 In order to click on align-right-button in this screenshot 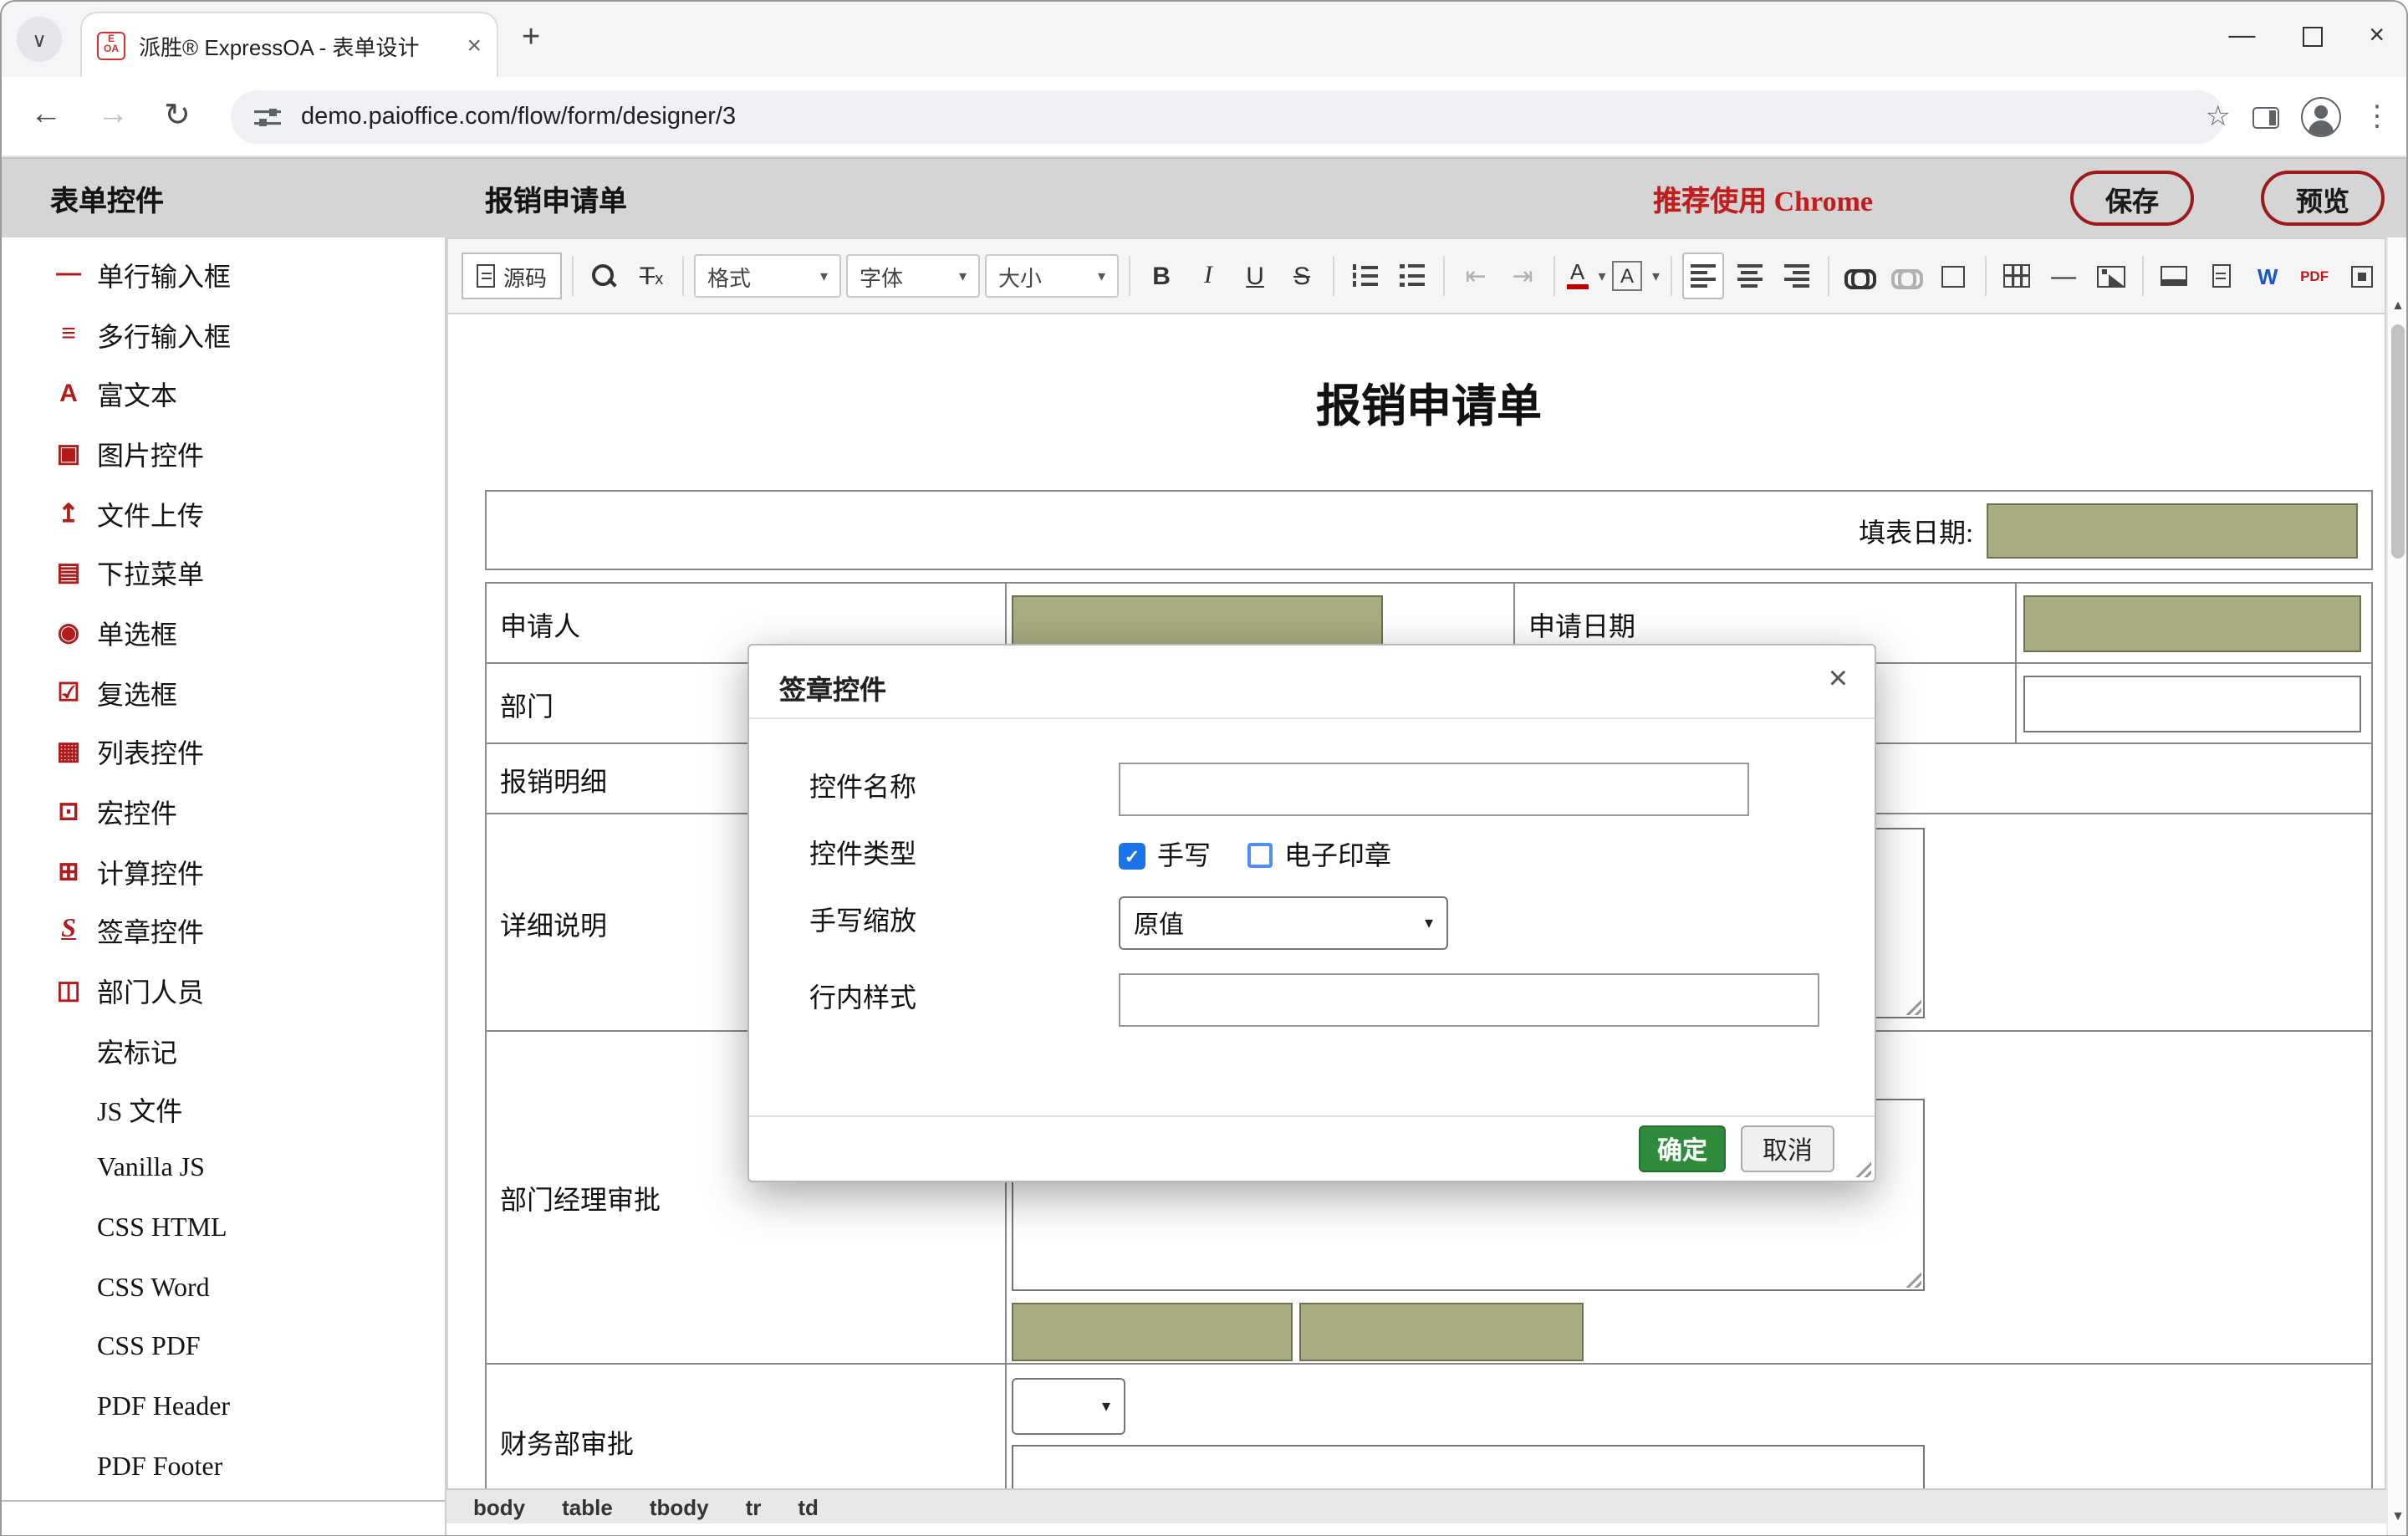, I will do `click(1796, 276)`.